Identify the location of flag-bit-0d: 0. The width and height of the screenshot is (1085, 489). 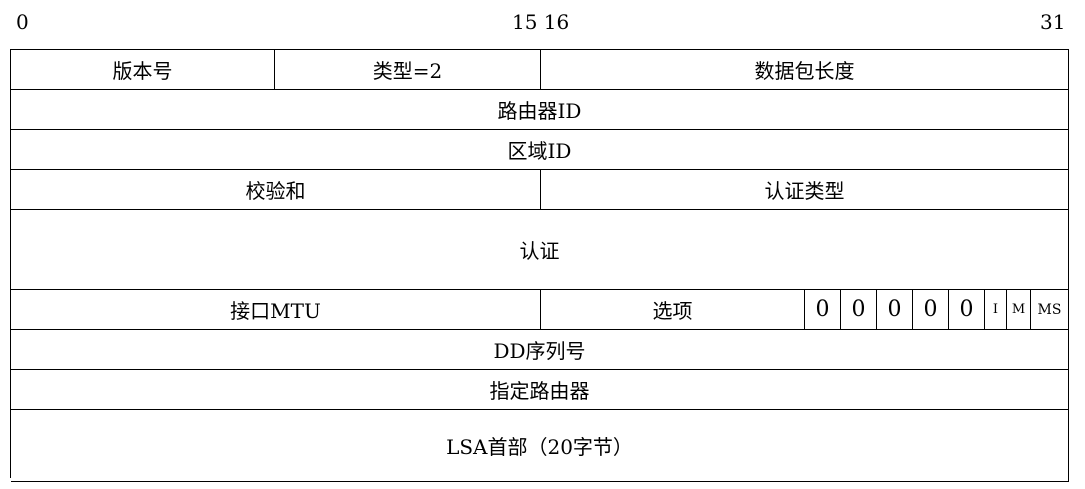
(931, 310).